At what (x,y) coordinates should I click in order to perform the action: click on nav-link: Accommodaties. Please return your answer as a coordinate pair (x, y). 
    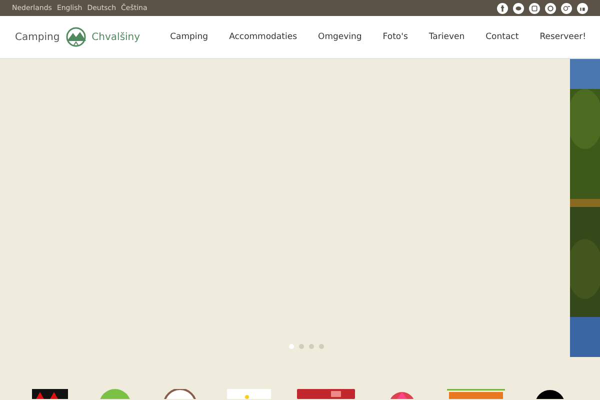
    Looking at the image, I should click on (263, 37).